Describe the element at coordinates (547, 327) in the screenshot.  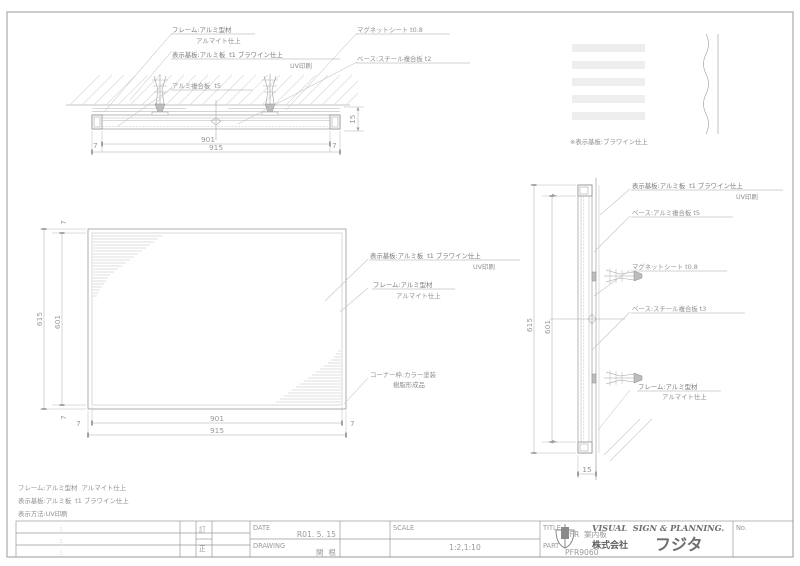
I see `dim-side-inner-height: 601` at that location.